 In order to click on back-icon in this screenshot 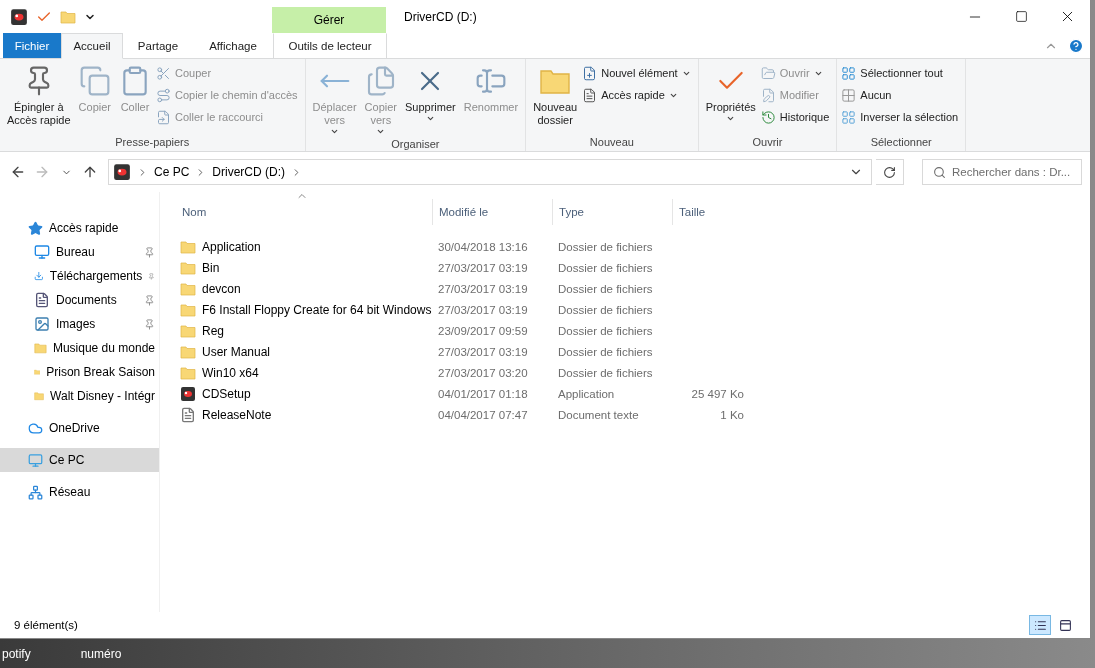, I will do `click(18, 172)`.